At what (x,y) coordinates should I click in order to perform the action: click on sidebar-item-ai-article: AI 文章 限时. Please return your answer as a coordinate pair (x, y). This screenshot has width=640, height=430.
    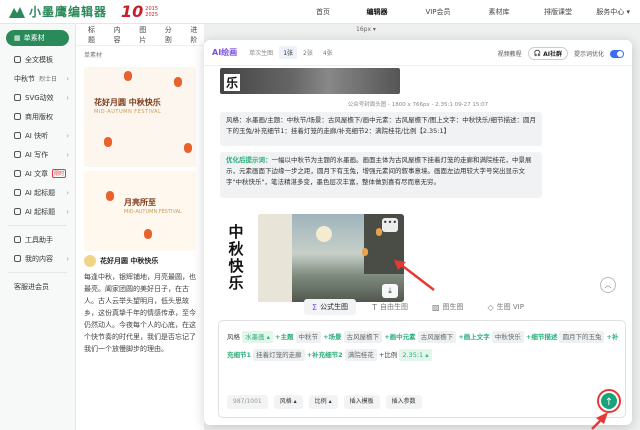
    Looking at the image, I should click on (37, 173).